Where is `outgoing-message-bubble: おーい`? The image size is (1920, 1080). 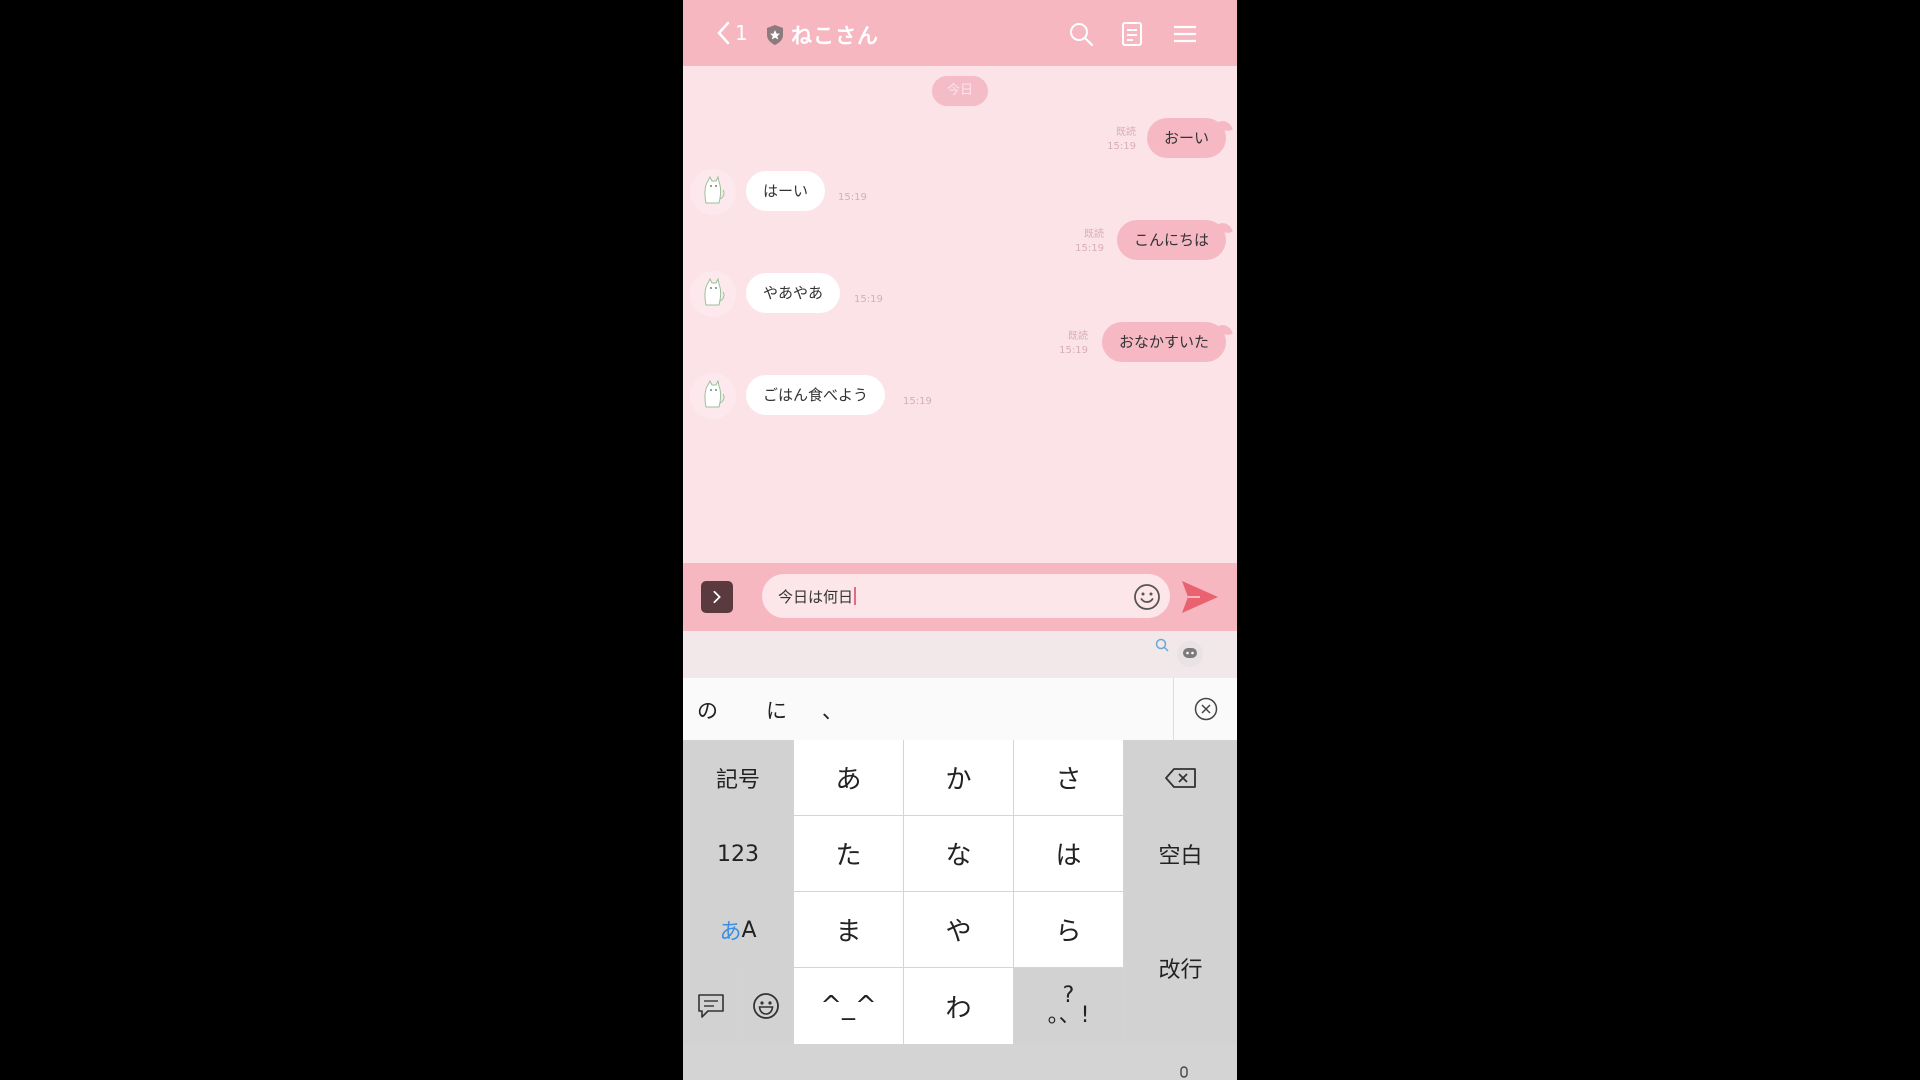
outgoing-message-bubble: おーい is located at coordinates (1186, 138).